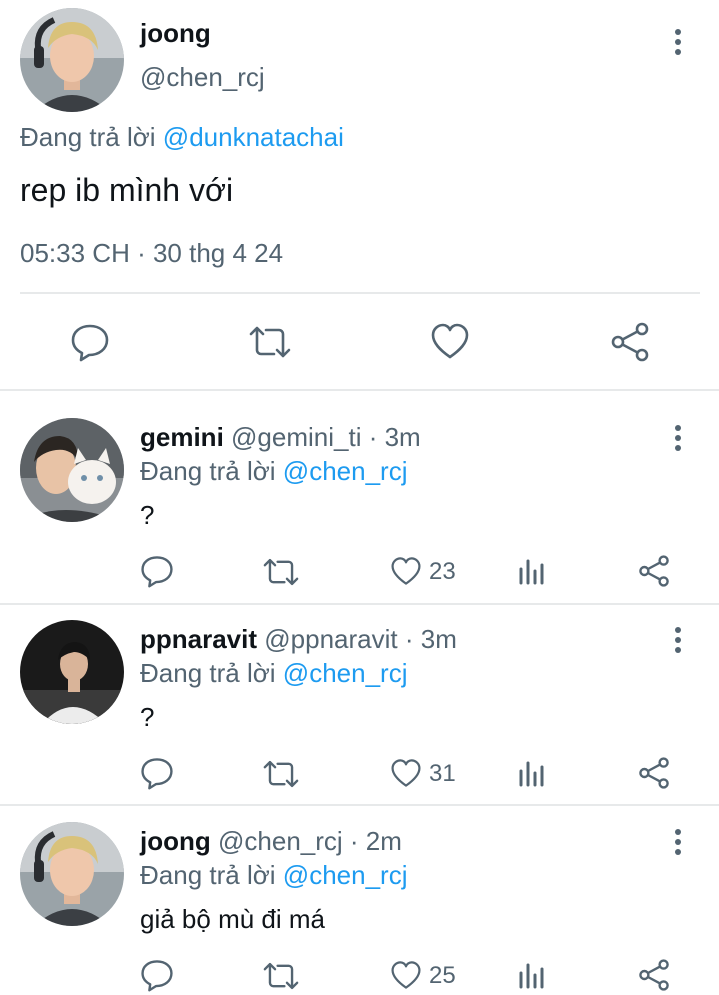 The height and width of the screenshot is (995, 719). I want to click on reply-time: · 2m, so click(376, 841).